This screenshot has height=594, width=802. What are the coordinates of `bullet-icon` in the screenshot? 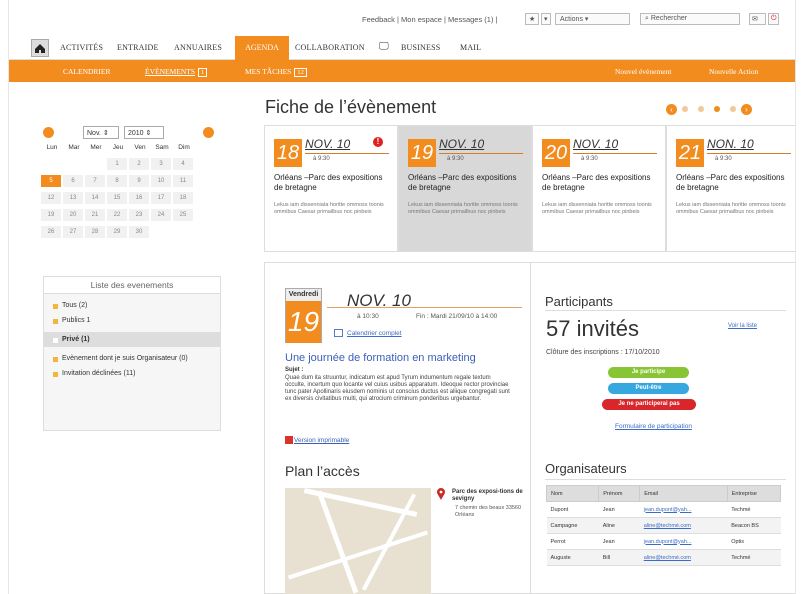 It's located at (55, 359).